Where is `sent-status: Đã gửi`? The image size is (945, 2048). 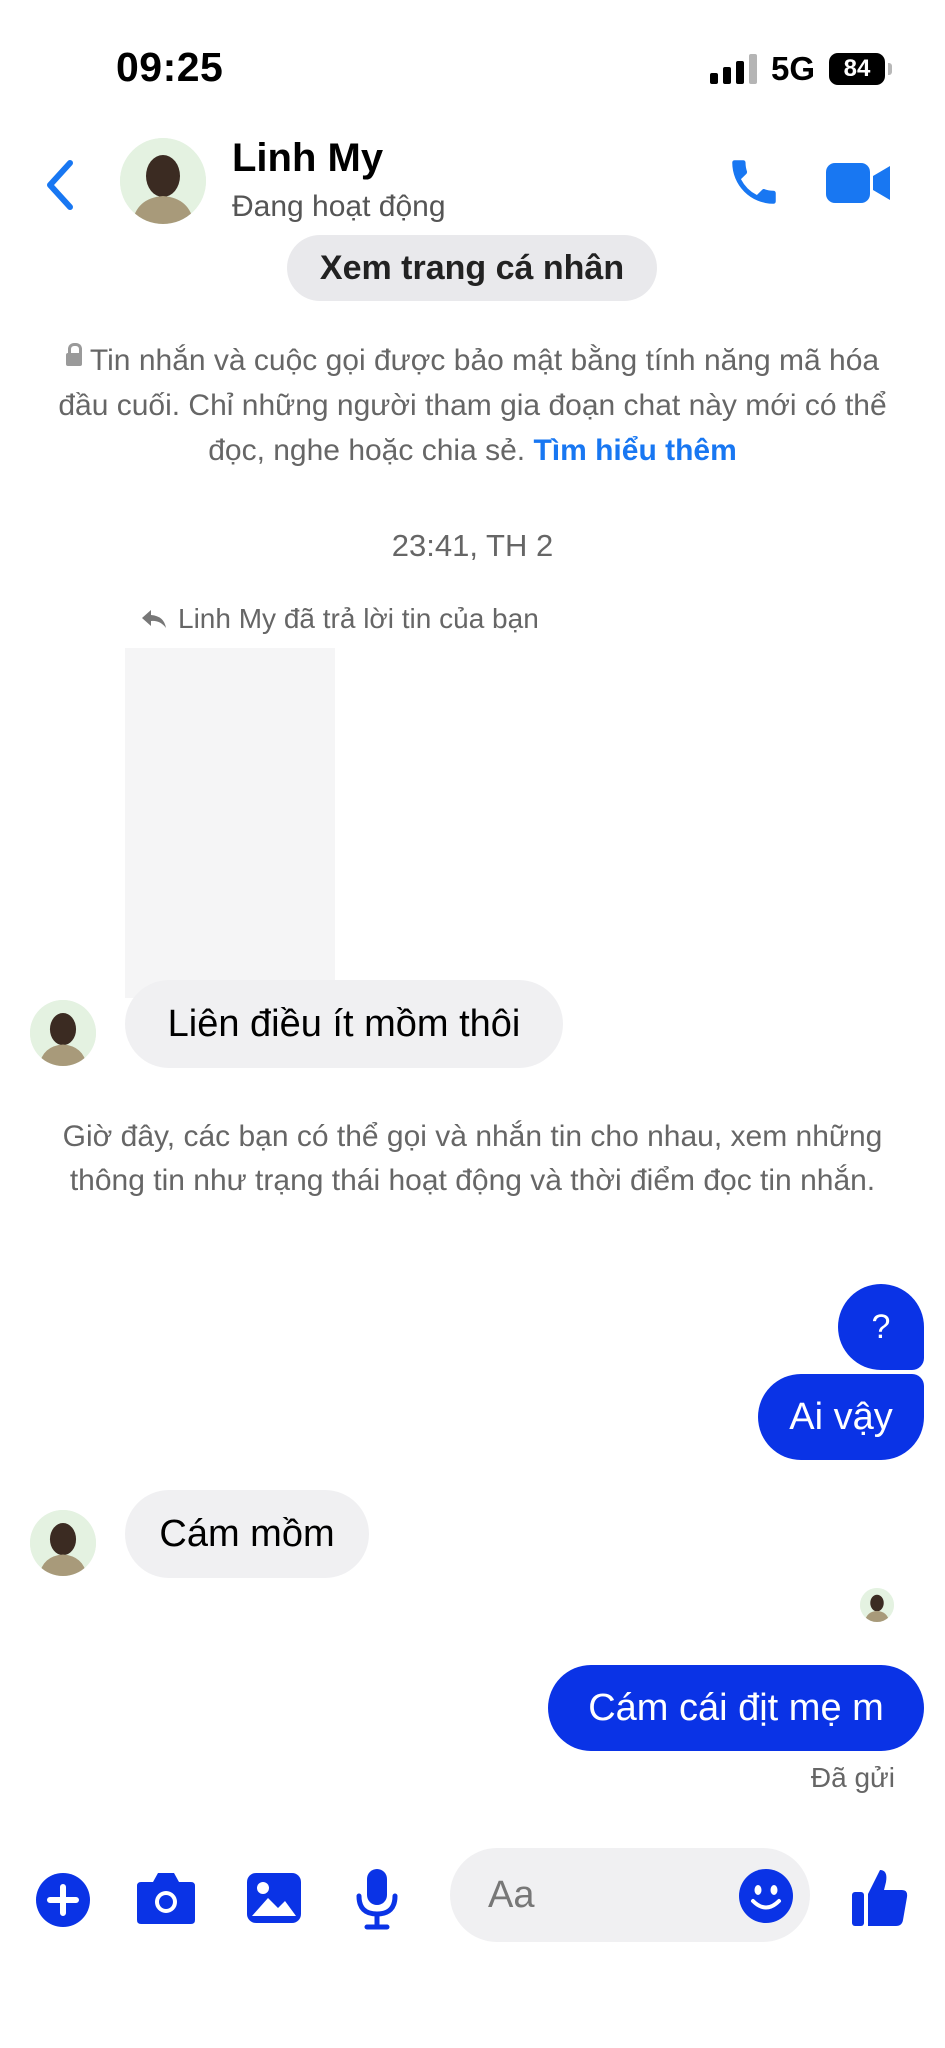
sent-status: Đã gửi is located at coordinates (852, 1777).